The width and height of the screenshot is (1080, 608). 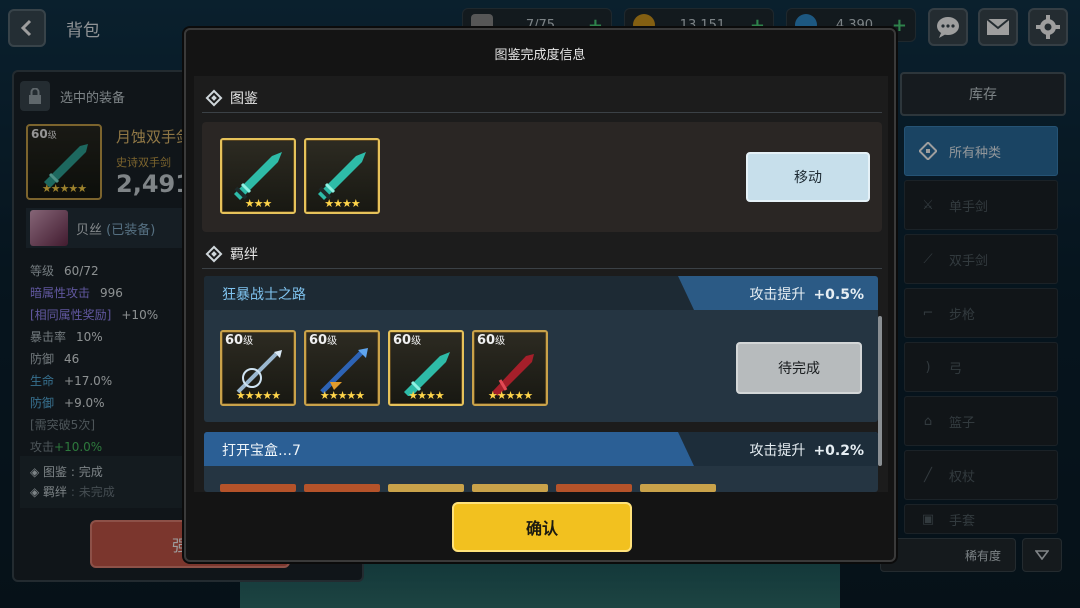 I want to click on codex-item-slot: ★★★, so click(x=258, y=176).